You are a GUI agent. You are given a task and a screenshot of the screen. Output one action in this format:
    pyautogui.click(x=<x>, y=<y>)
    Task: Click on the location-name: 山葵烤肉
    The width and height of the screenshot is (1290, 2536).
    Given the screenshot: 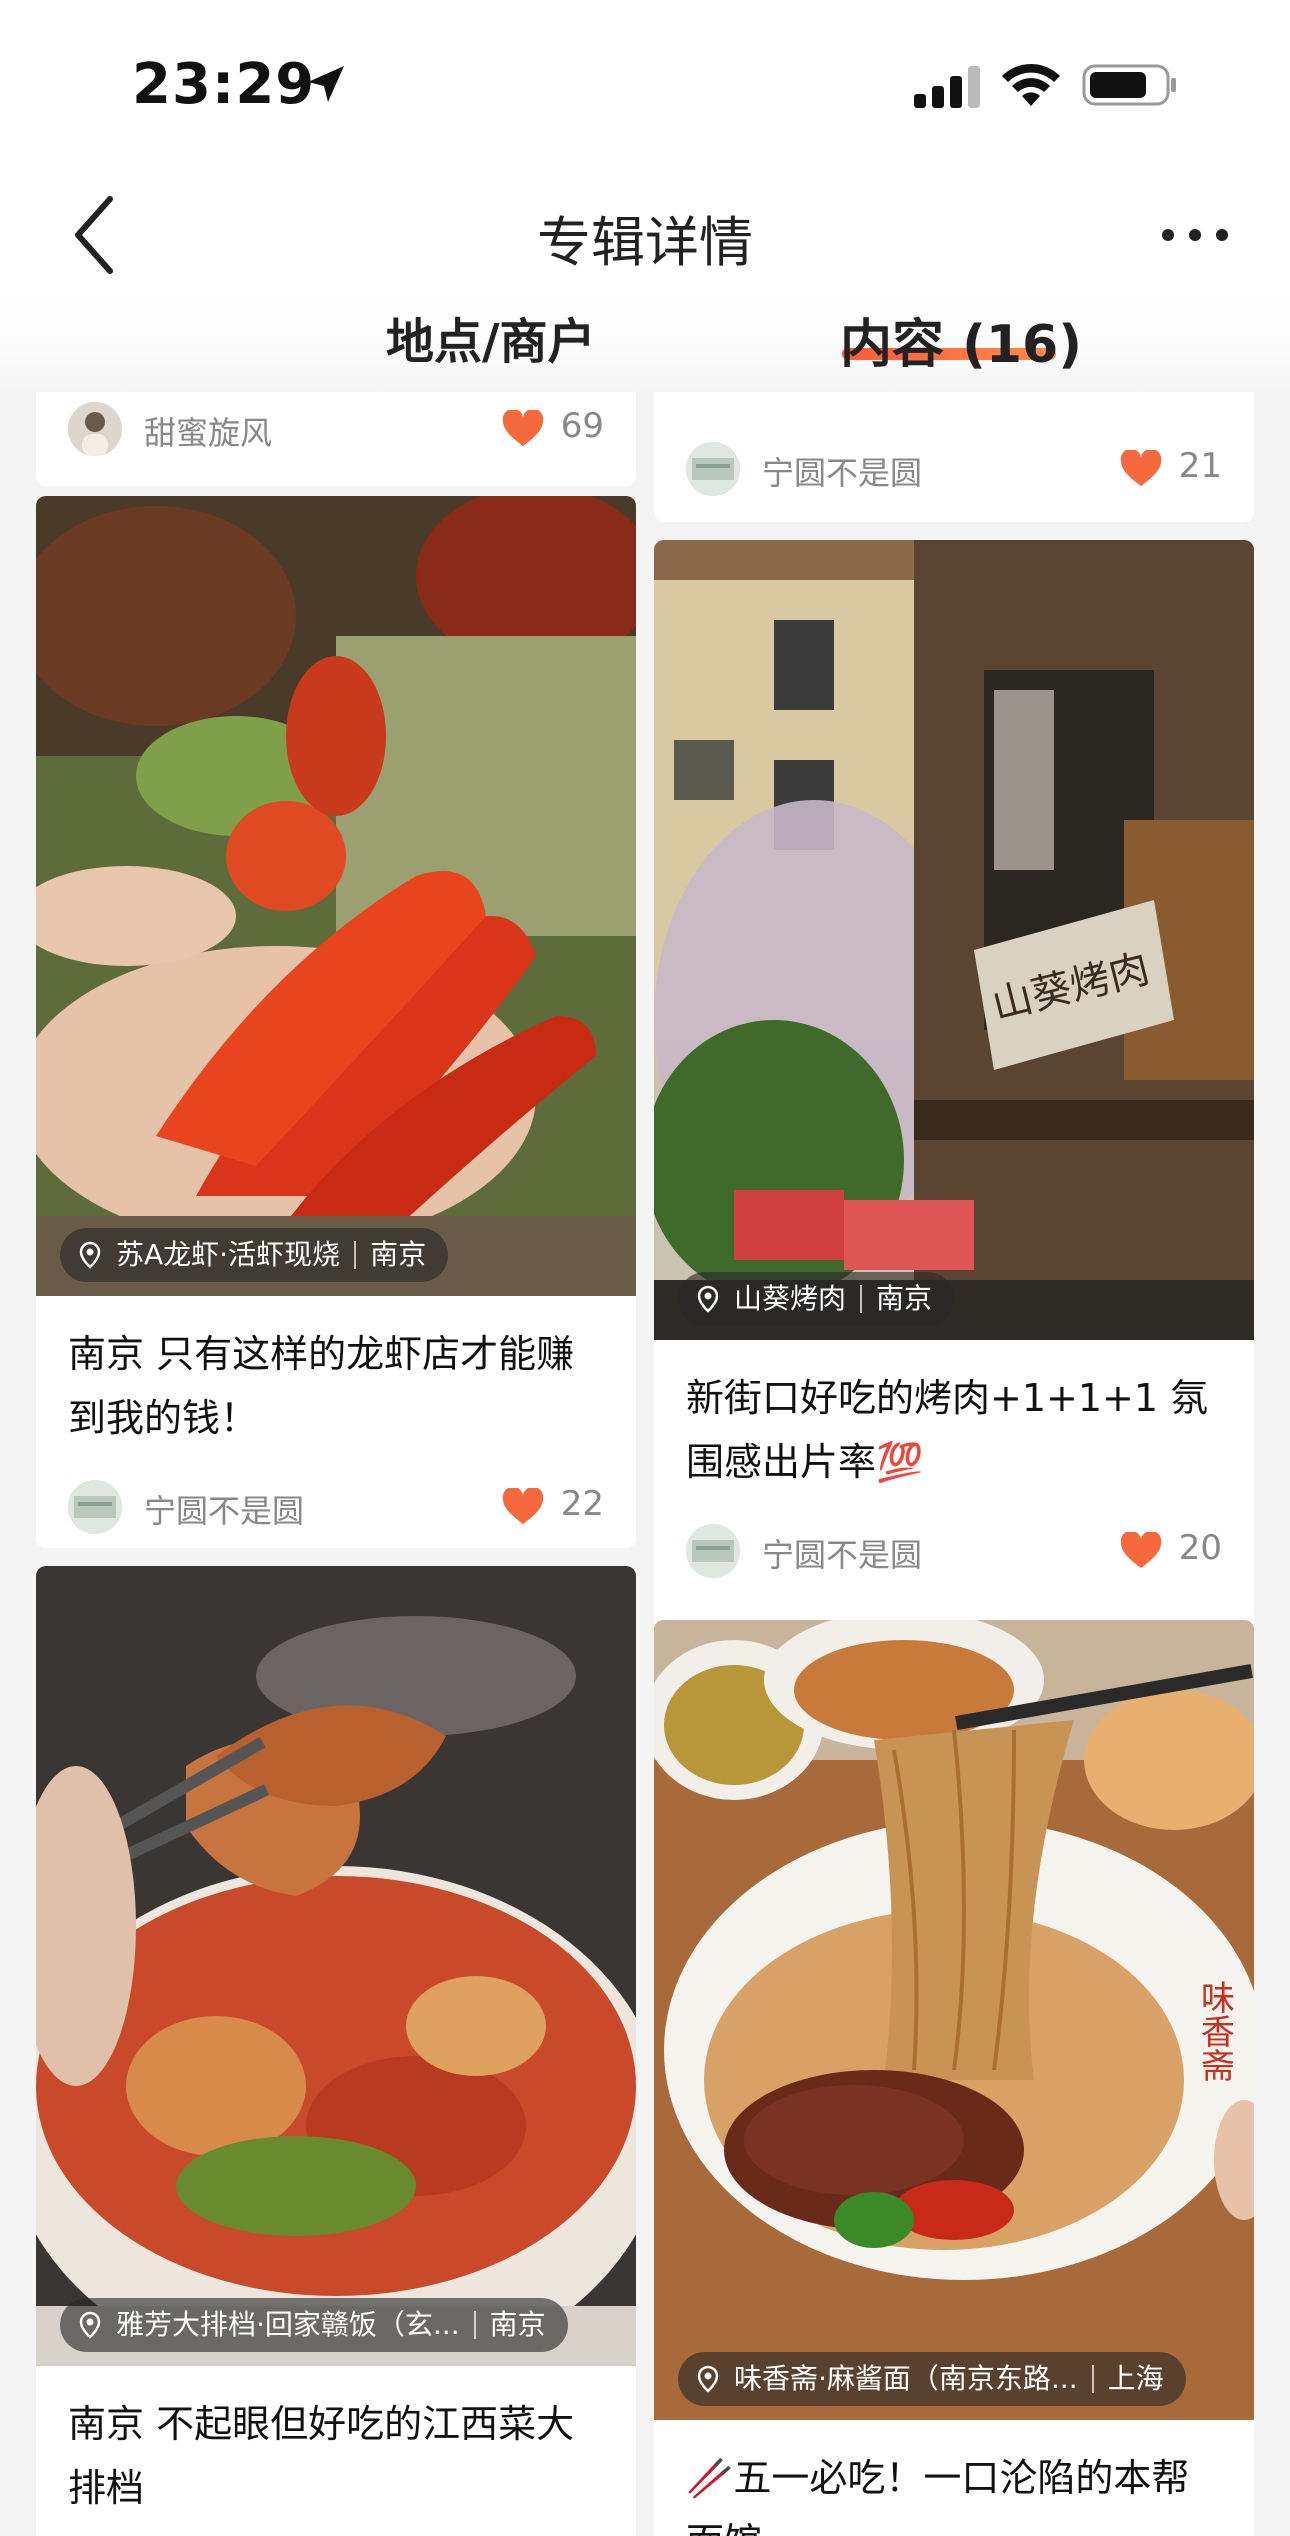 What is the action you would take?
    pyautogui.click(x=790, y=1298)
    